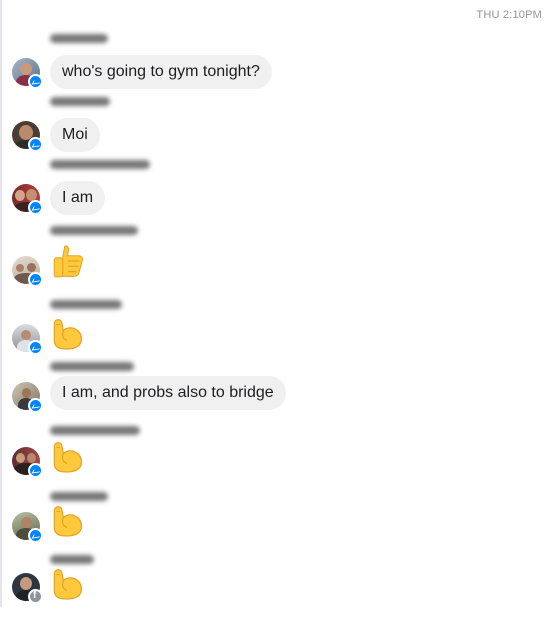 This screenshot has width=552, height=619. Describe the element at coordinates (78, 198) in the screenshot. I see `message-bubble: I am` at that location.